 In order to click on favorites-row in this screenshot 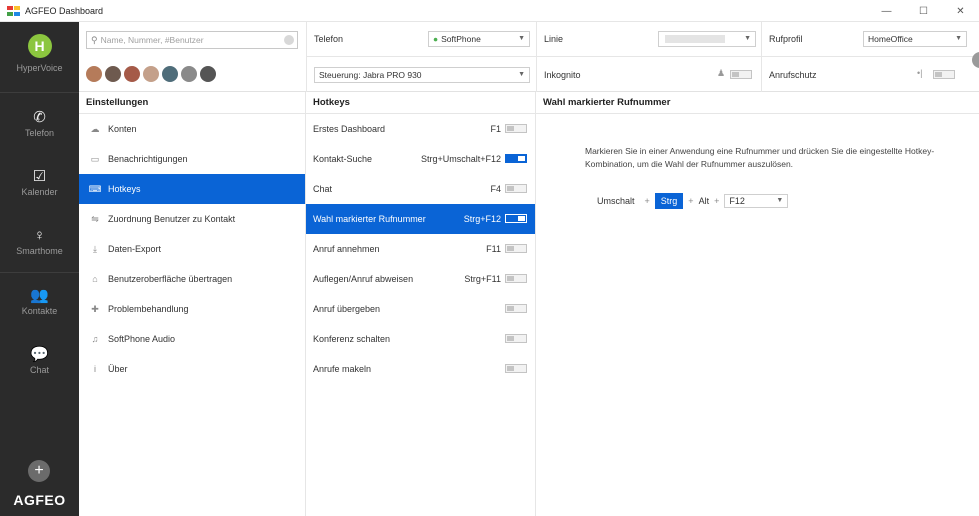, I will do `click(152, 74)`.